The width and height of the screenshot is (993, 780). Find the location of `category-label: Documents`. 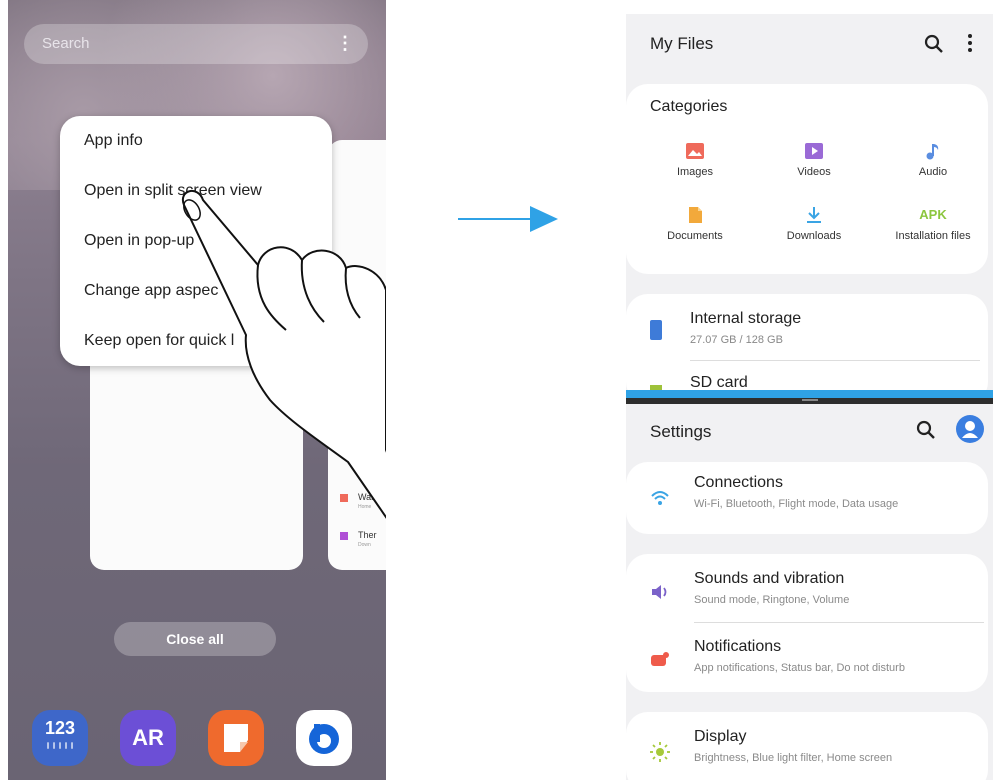

category-label: Documents is located at coordinates (695, 236).